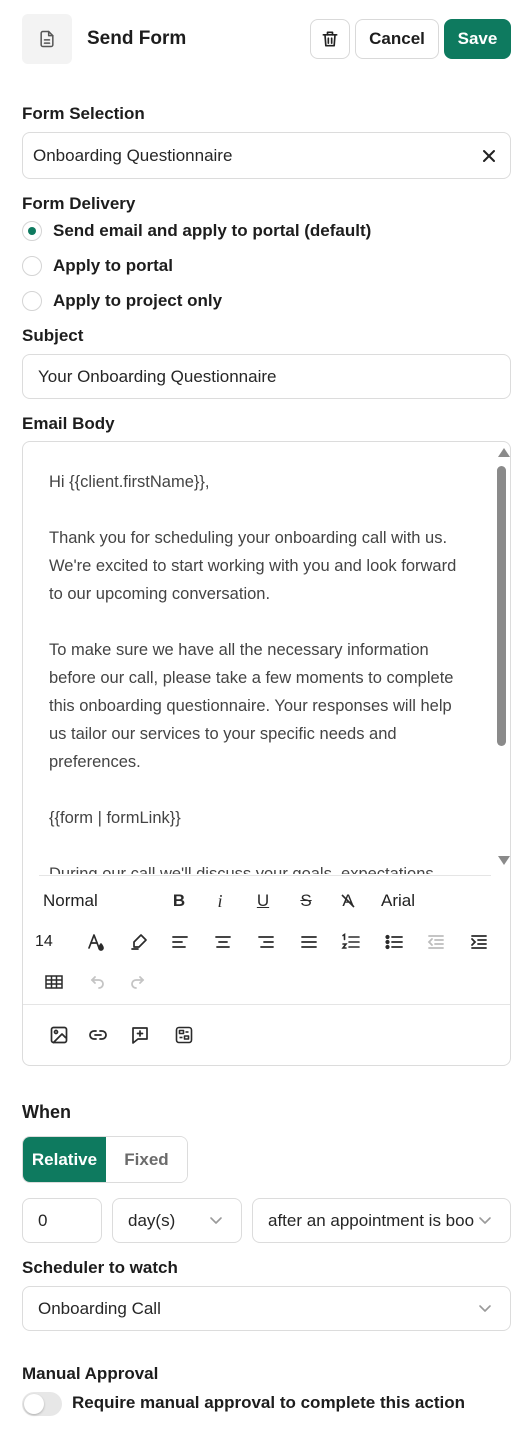 Image resolution: width=531 pixels, height=1431 pixels. I want to click on align-justify-button, so click(309, 942).